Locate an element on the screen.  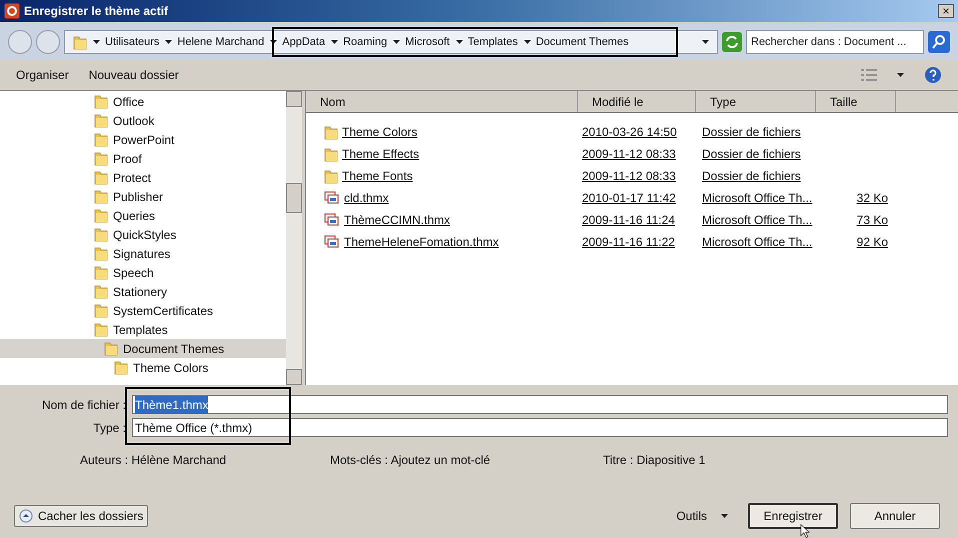
close-button: × is located at coordinates (946, 11).